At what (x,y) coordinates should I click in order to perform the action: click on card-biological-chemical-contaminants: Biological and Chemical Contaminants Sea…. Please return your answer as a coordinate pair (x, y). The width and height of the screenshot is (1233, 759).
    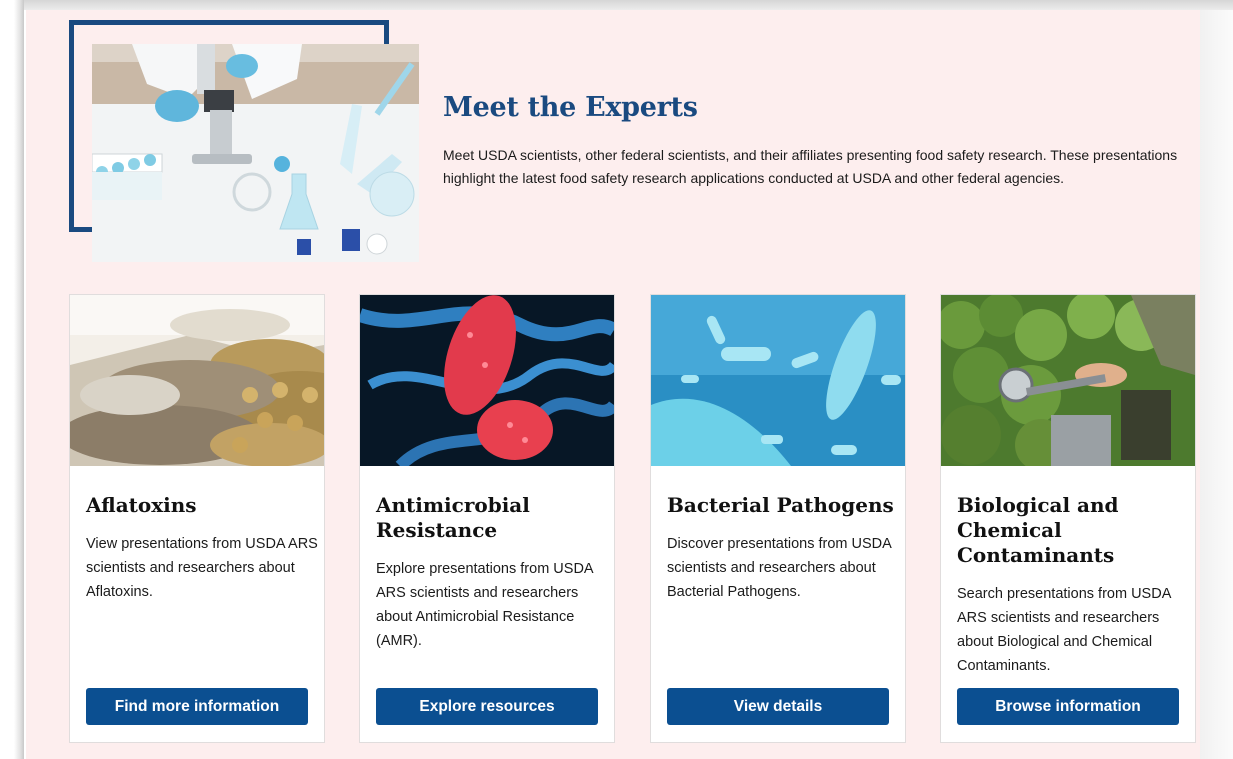
    Looking at the image, I should click on (1068, 518).